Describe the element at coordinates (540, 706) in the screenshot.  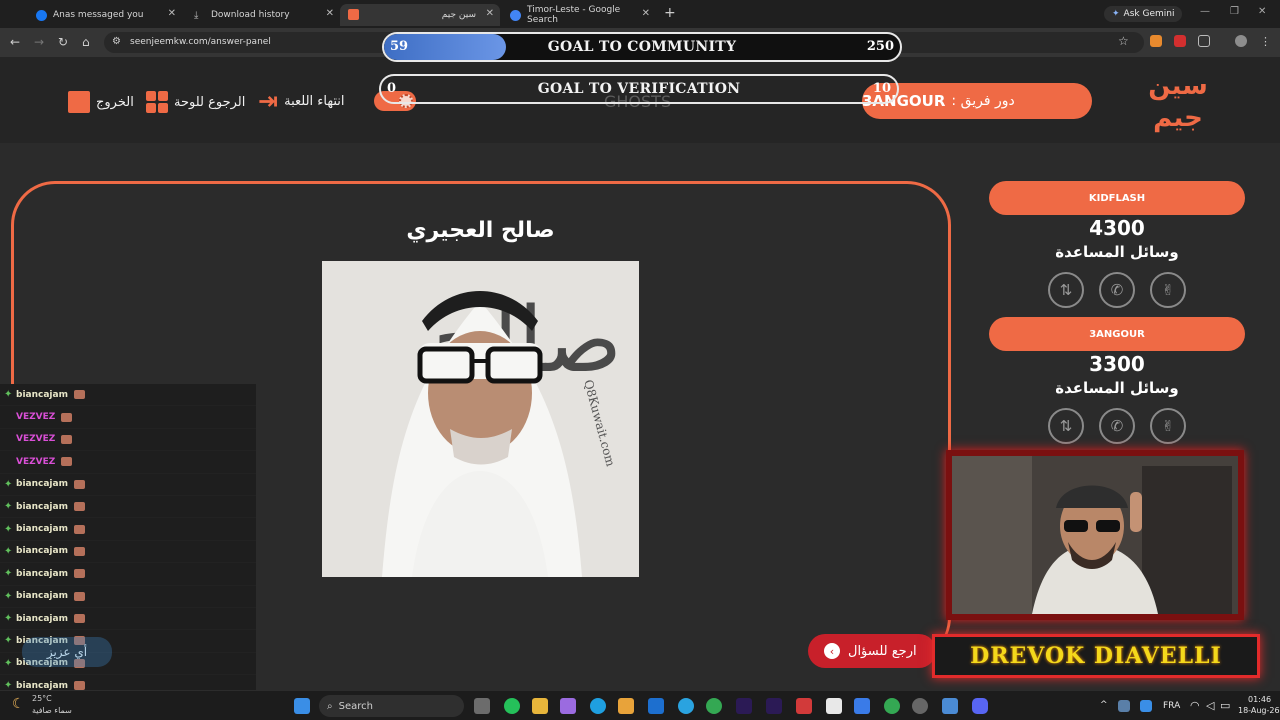
I see `file-explorer-icon` at that location.